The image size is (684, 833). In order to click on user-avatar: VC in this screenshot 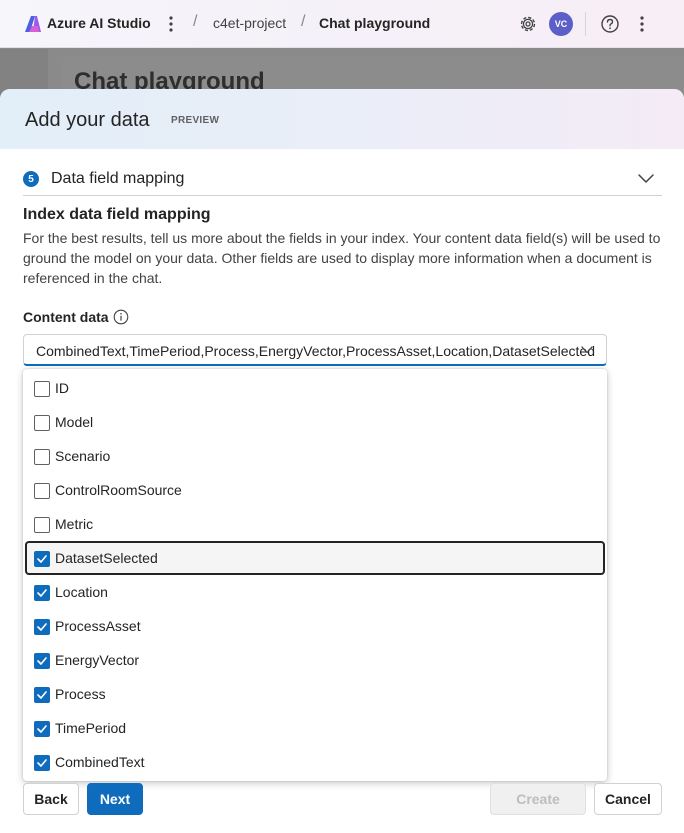, I will do `click(561, 24)`.